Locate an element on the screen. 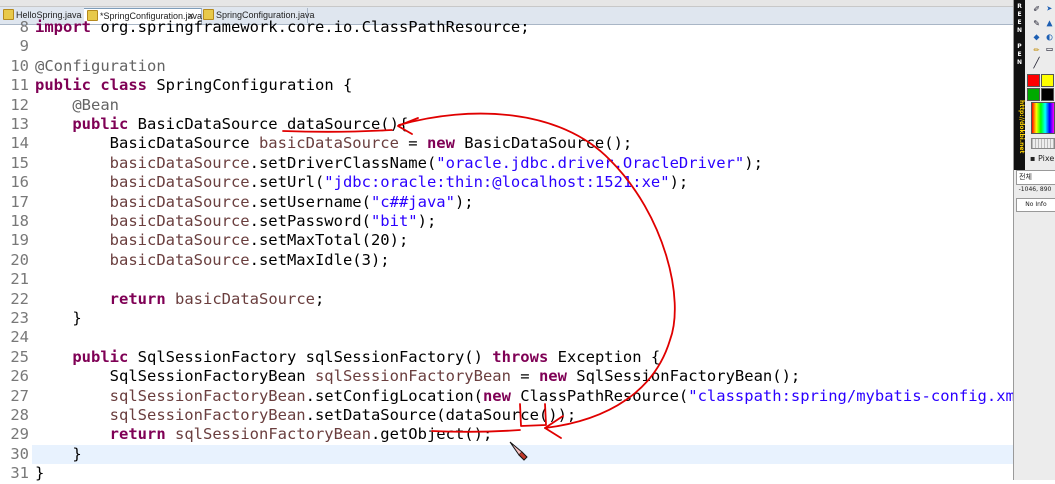  line-number: 22 is located at coordinates (19, 298).